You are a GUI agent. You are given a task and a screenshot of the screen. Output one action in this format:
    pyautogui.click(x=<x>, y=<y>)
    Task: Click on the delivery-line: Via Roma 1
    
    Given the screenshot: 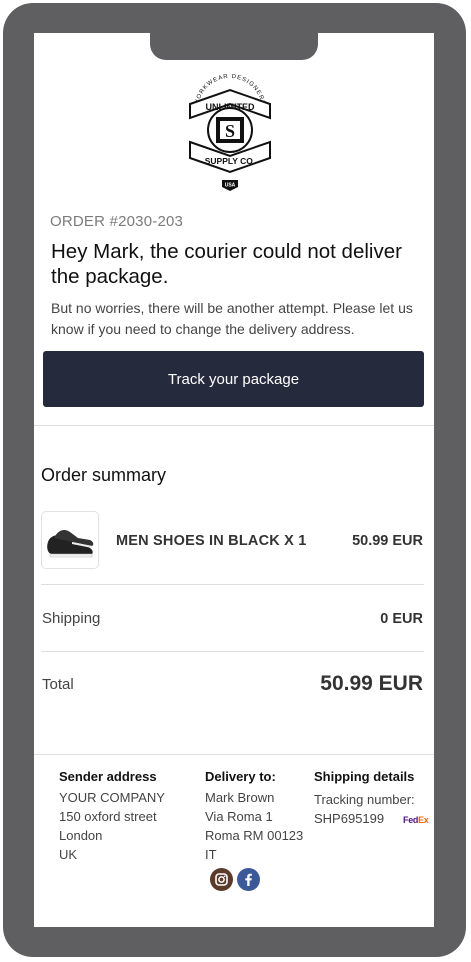 What is the action you would take?
    pyautogui.click(x=239, y=816)
    